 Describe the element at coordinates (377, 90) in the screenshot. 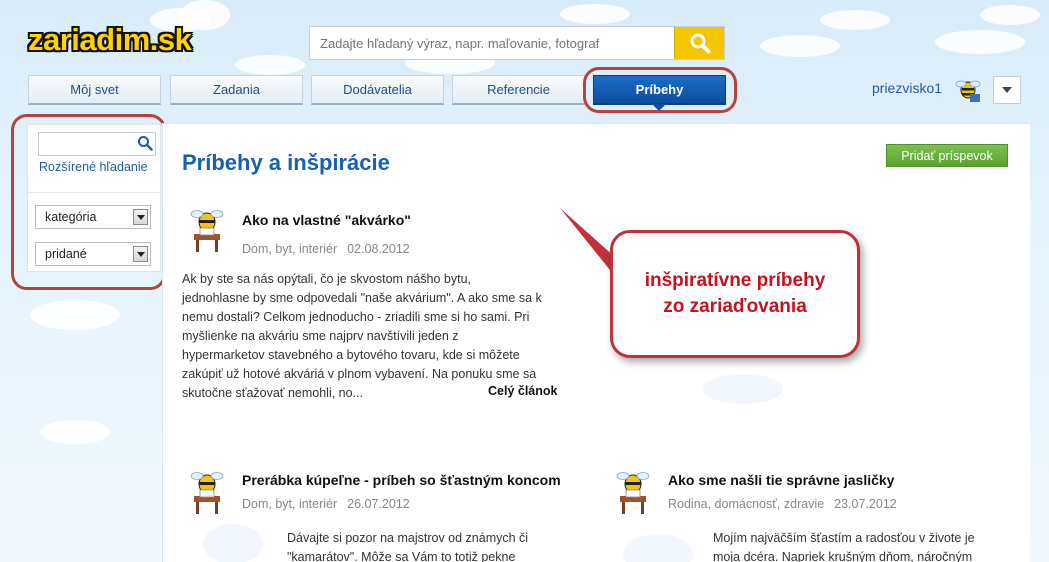

I see `tab-dodavatelia: Dodávatelia` at that location.